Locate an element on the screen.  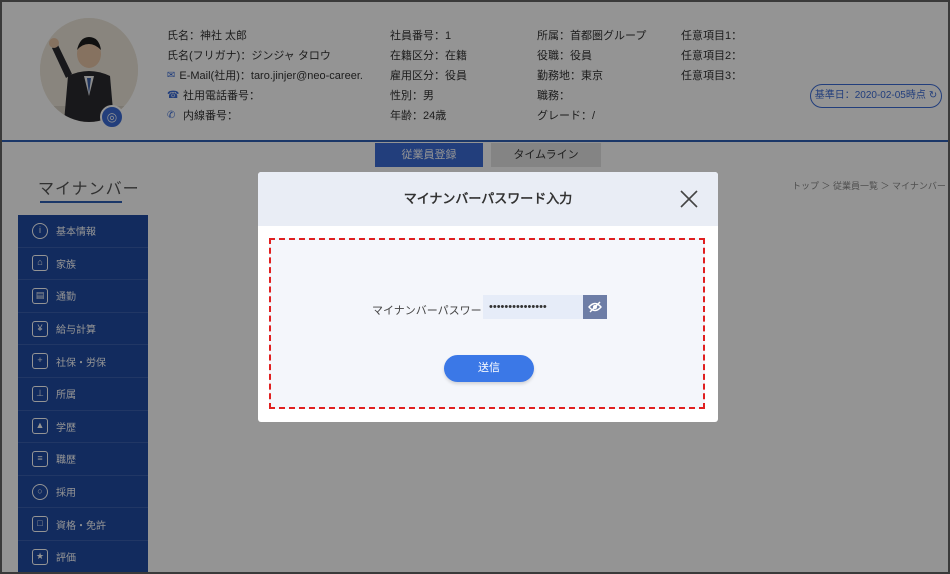
dialog-title: マイナンバーパスワード入力 is located at coordinates (488, 198).